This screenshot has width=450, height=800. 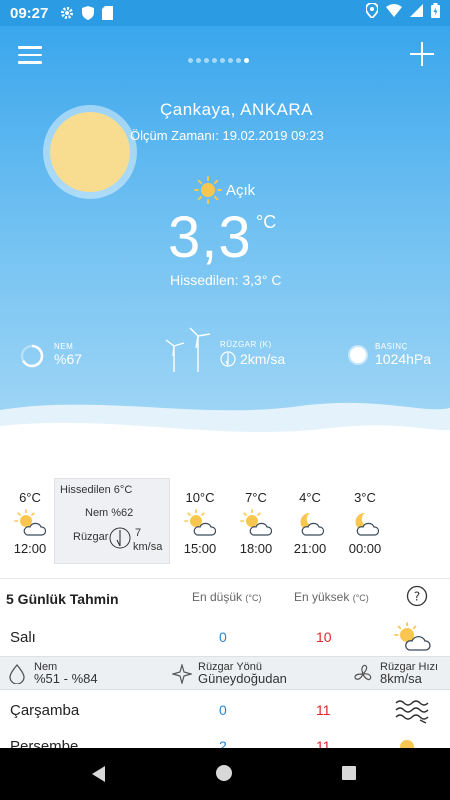 I want to click on low-header-unit: (°C), so click(x=253, y=598).